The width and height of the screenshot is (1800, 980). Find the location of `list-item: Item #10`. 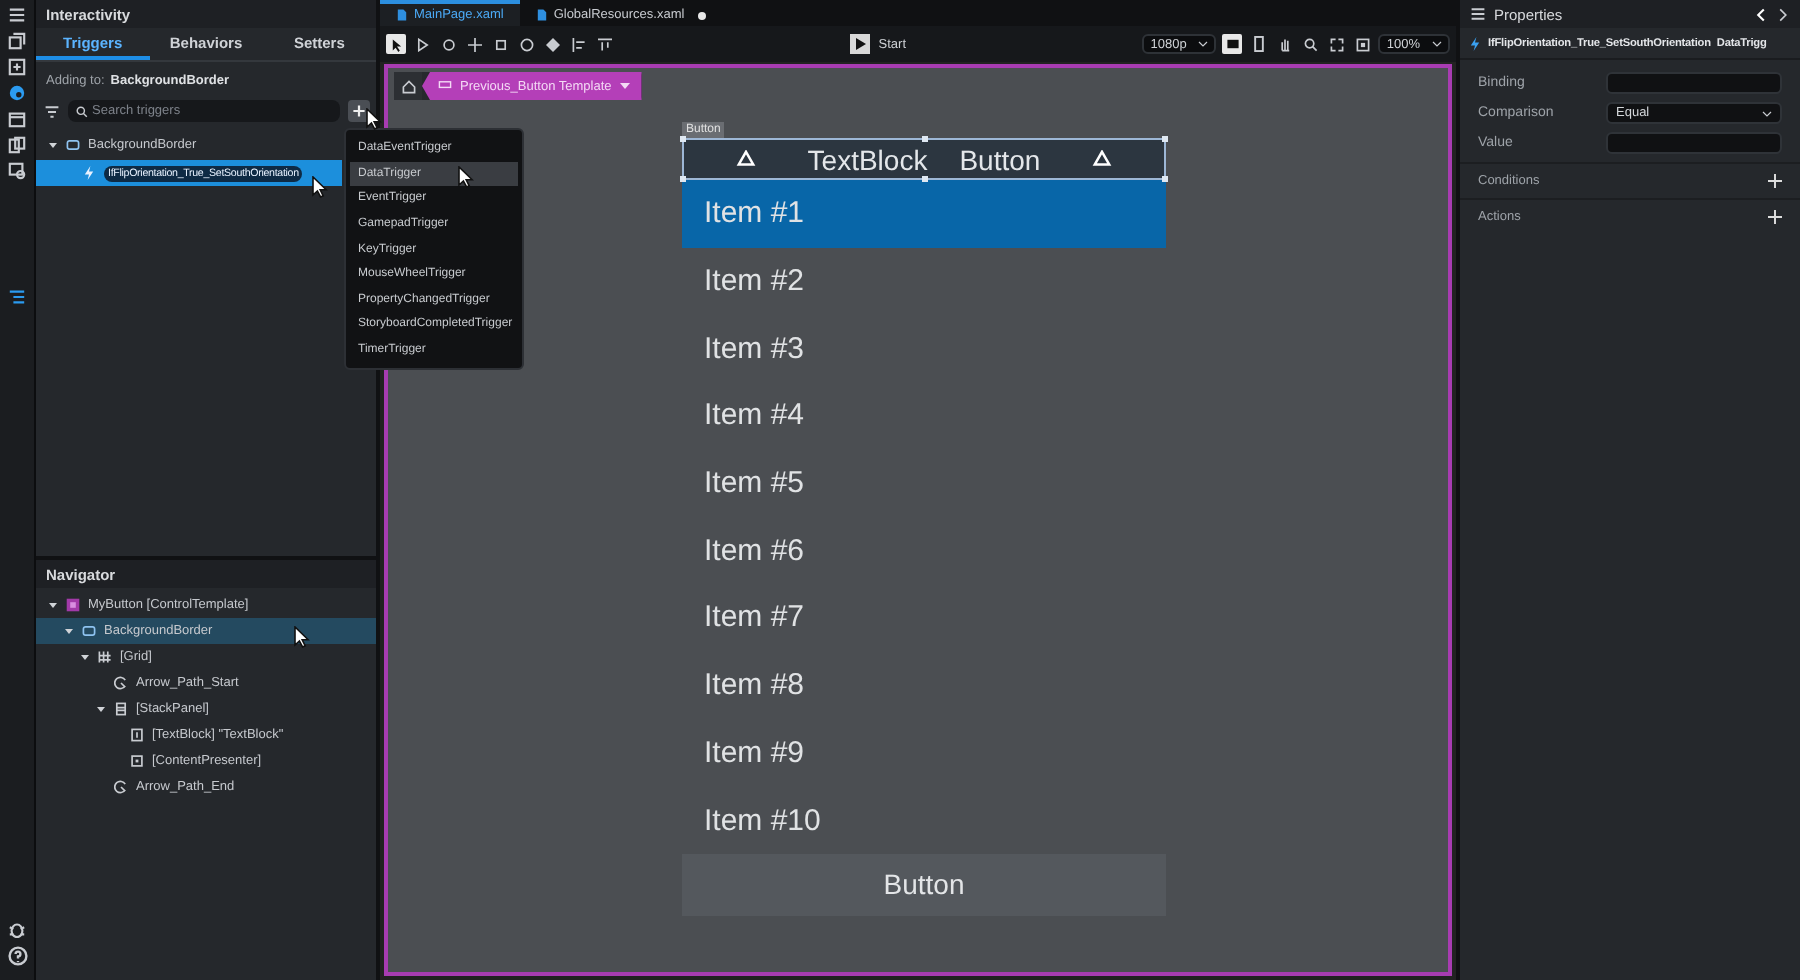

list-item: Item #10 is located at coordinates (924, 820).